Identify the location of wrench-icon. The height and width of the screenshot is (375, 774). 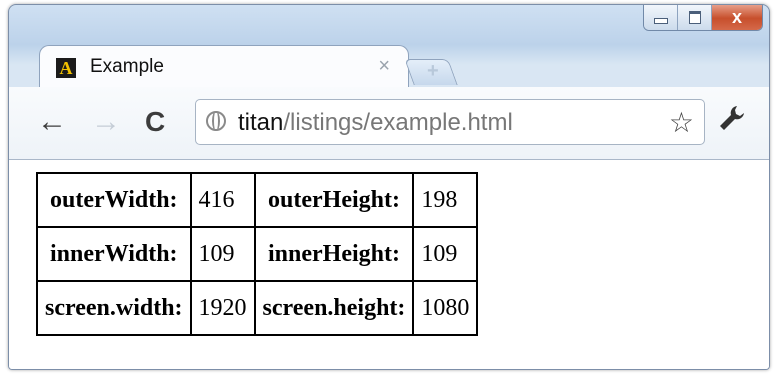
(732, 122).